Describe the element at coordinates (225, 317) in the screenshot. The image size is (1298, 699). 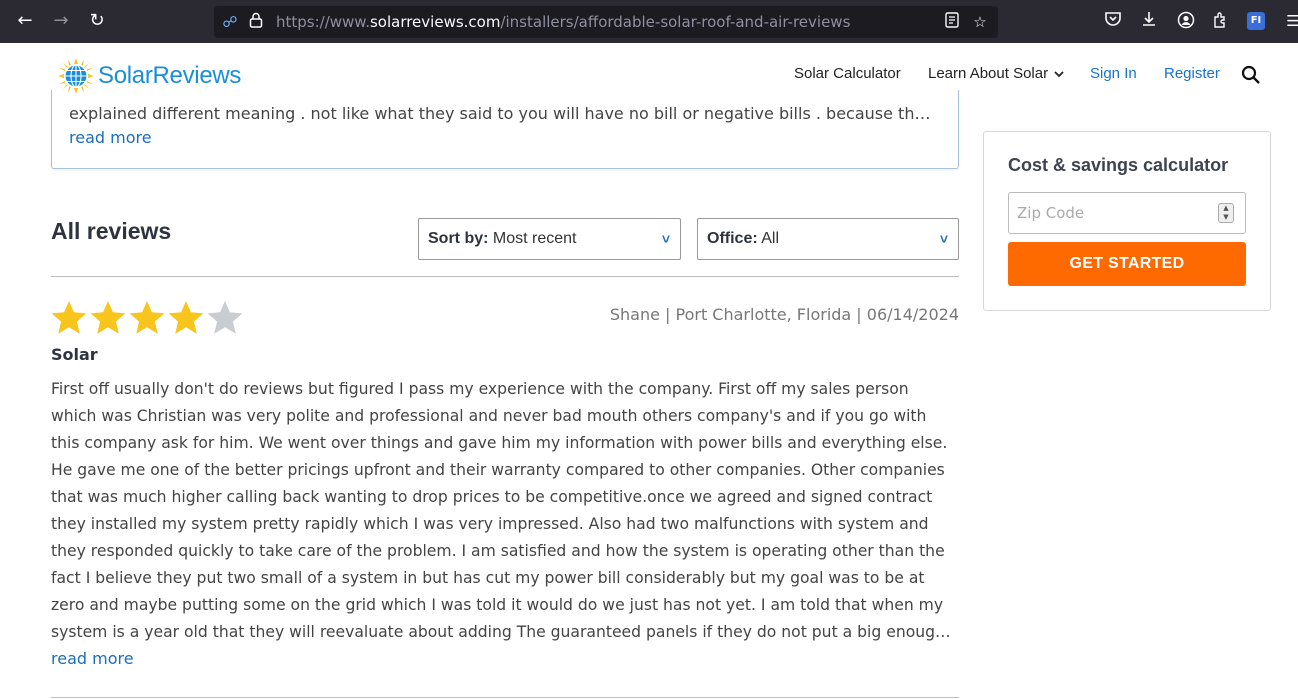
I see `star-empty-icon` at that location.